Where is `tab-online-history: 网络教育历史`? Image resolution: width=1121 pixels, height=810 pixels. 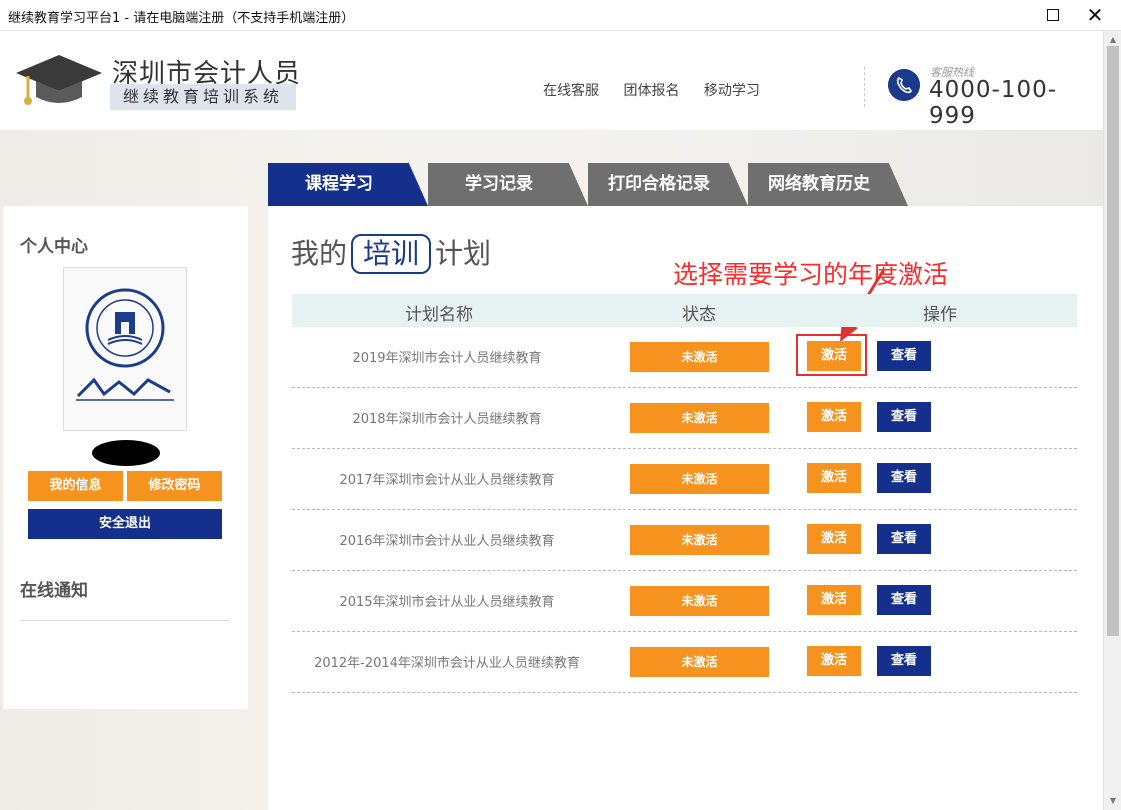
tab-online-history: 网络教育历史 is located at coordinates (828, 184).